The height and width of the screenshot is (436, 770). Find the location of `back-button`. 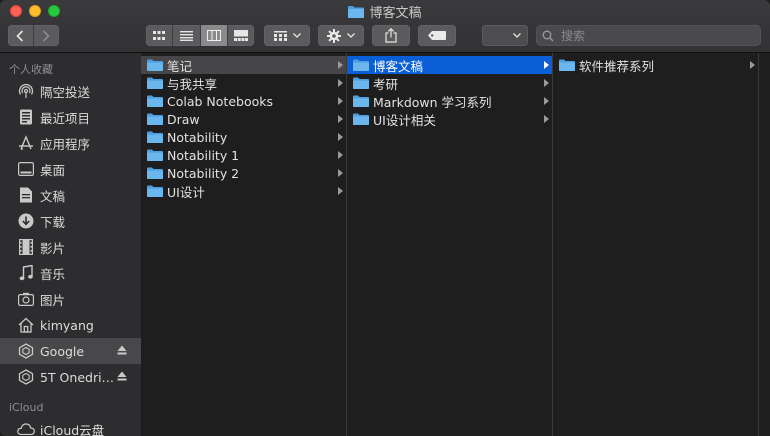

back-button is located at coordinates (21, 35).